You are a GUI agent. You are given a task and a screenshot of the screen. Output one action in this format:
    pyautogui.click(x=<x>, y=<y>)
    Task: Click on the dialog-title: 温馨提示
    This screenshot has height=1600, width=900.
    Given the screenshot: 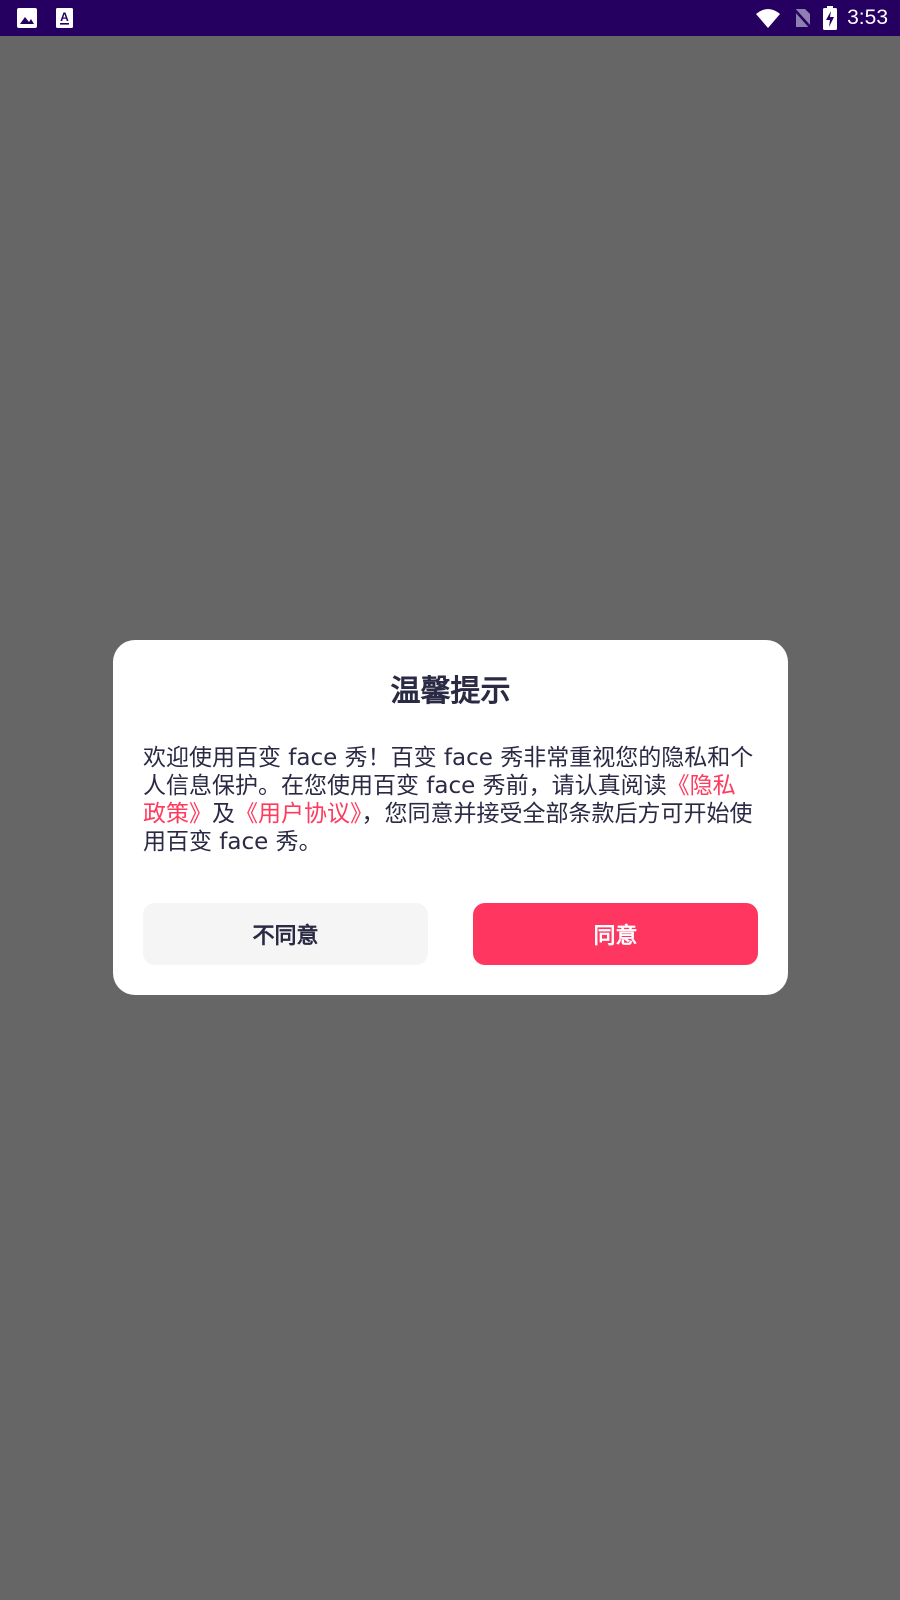 What is the action you would take?
    pyautogui.click(x=450, y=691)
    